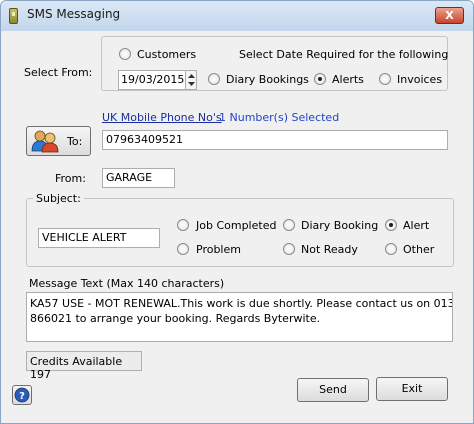 The width and height of the screenshot is (474, 424). What do you see at coordinates (333, 390) in the screenshot?
I see `send-button: Send` at bounding box center [333, 390].